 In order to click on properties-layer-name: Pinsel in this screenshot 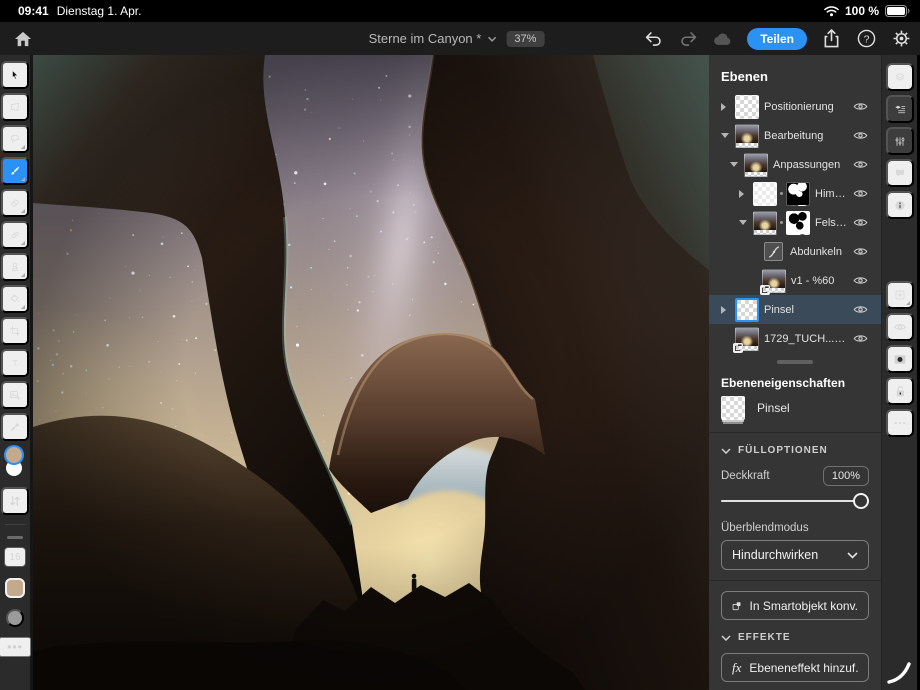, I will do `click(773, 408)`.